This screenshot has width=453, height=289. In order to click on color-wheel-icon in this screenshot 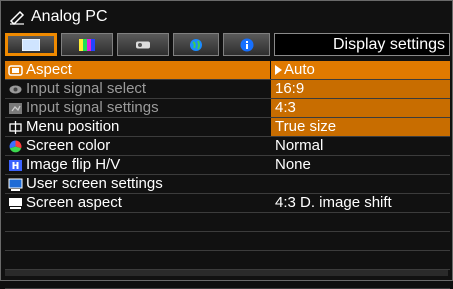, I will do `click(15, 146)`.